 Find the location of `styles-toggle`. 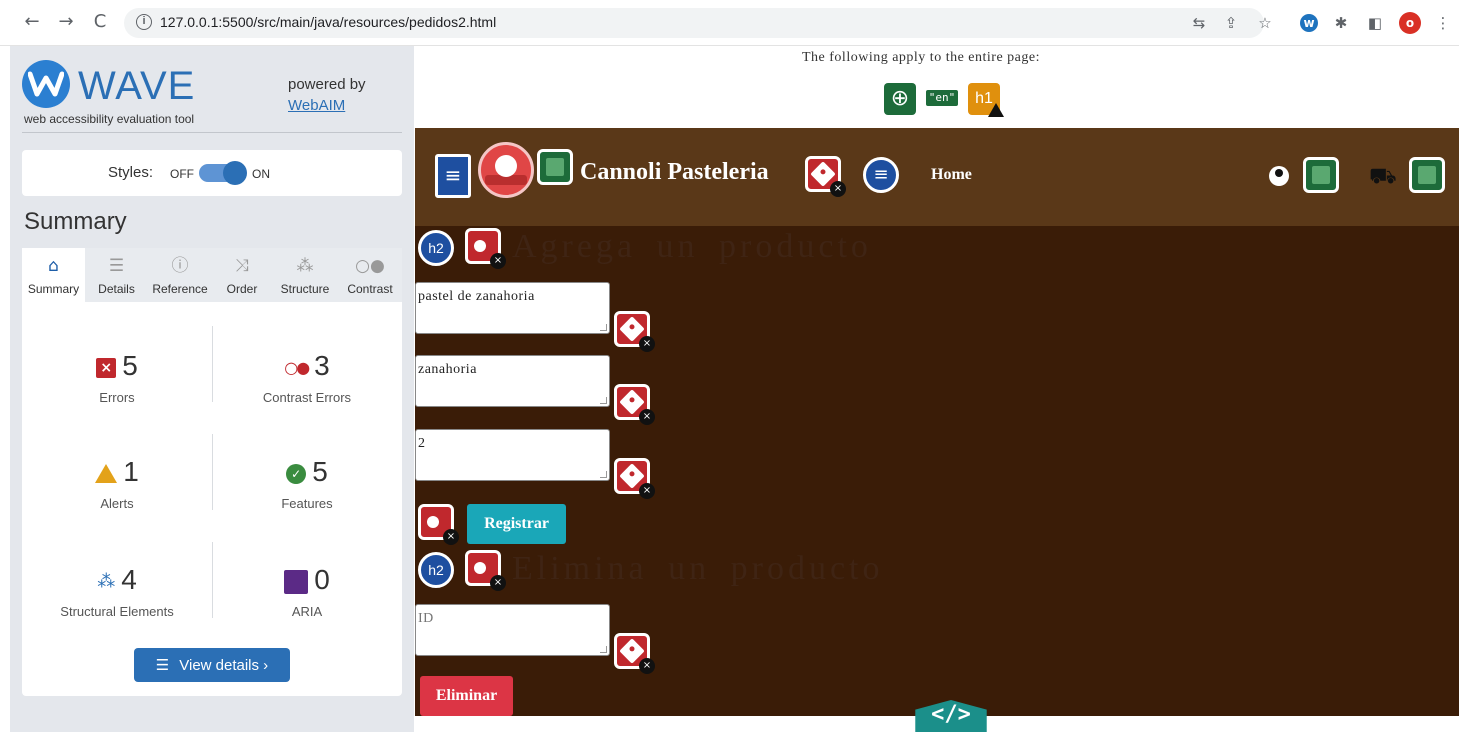

styles-toggle is located at coordinates (223, 173).